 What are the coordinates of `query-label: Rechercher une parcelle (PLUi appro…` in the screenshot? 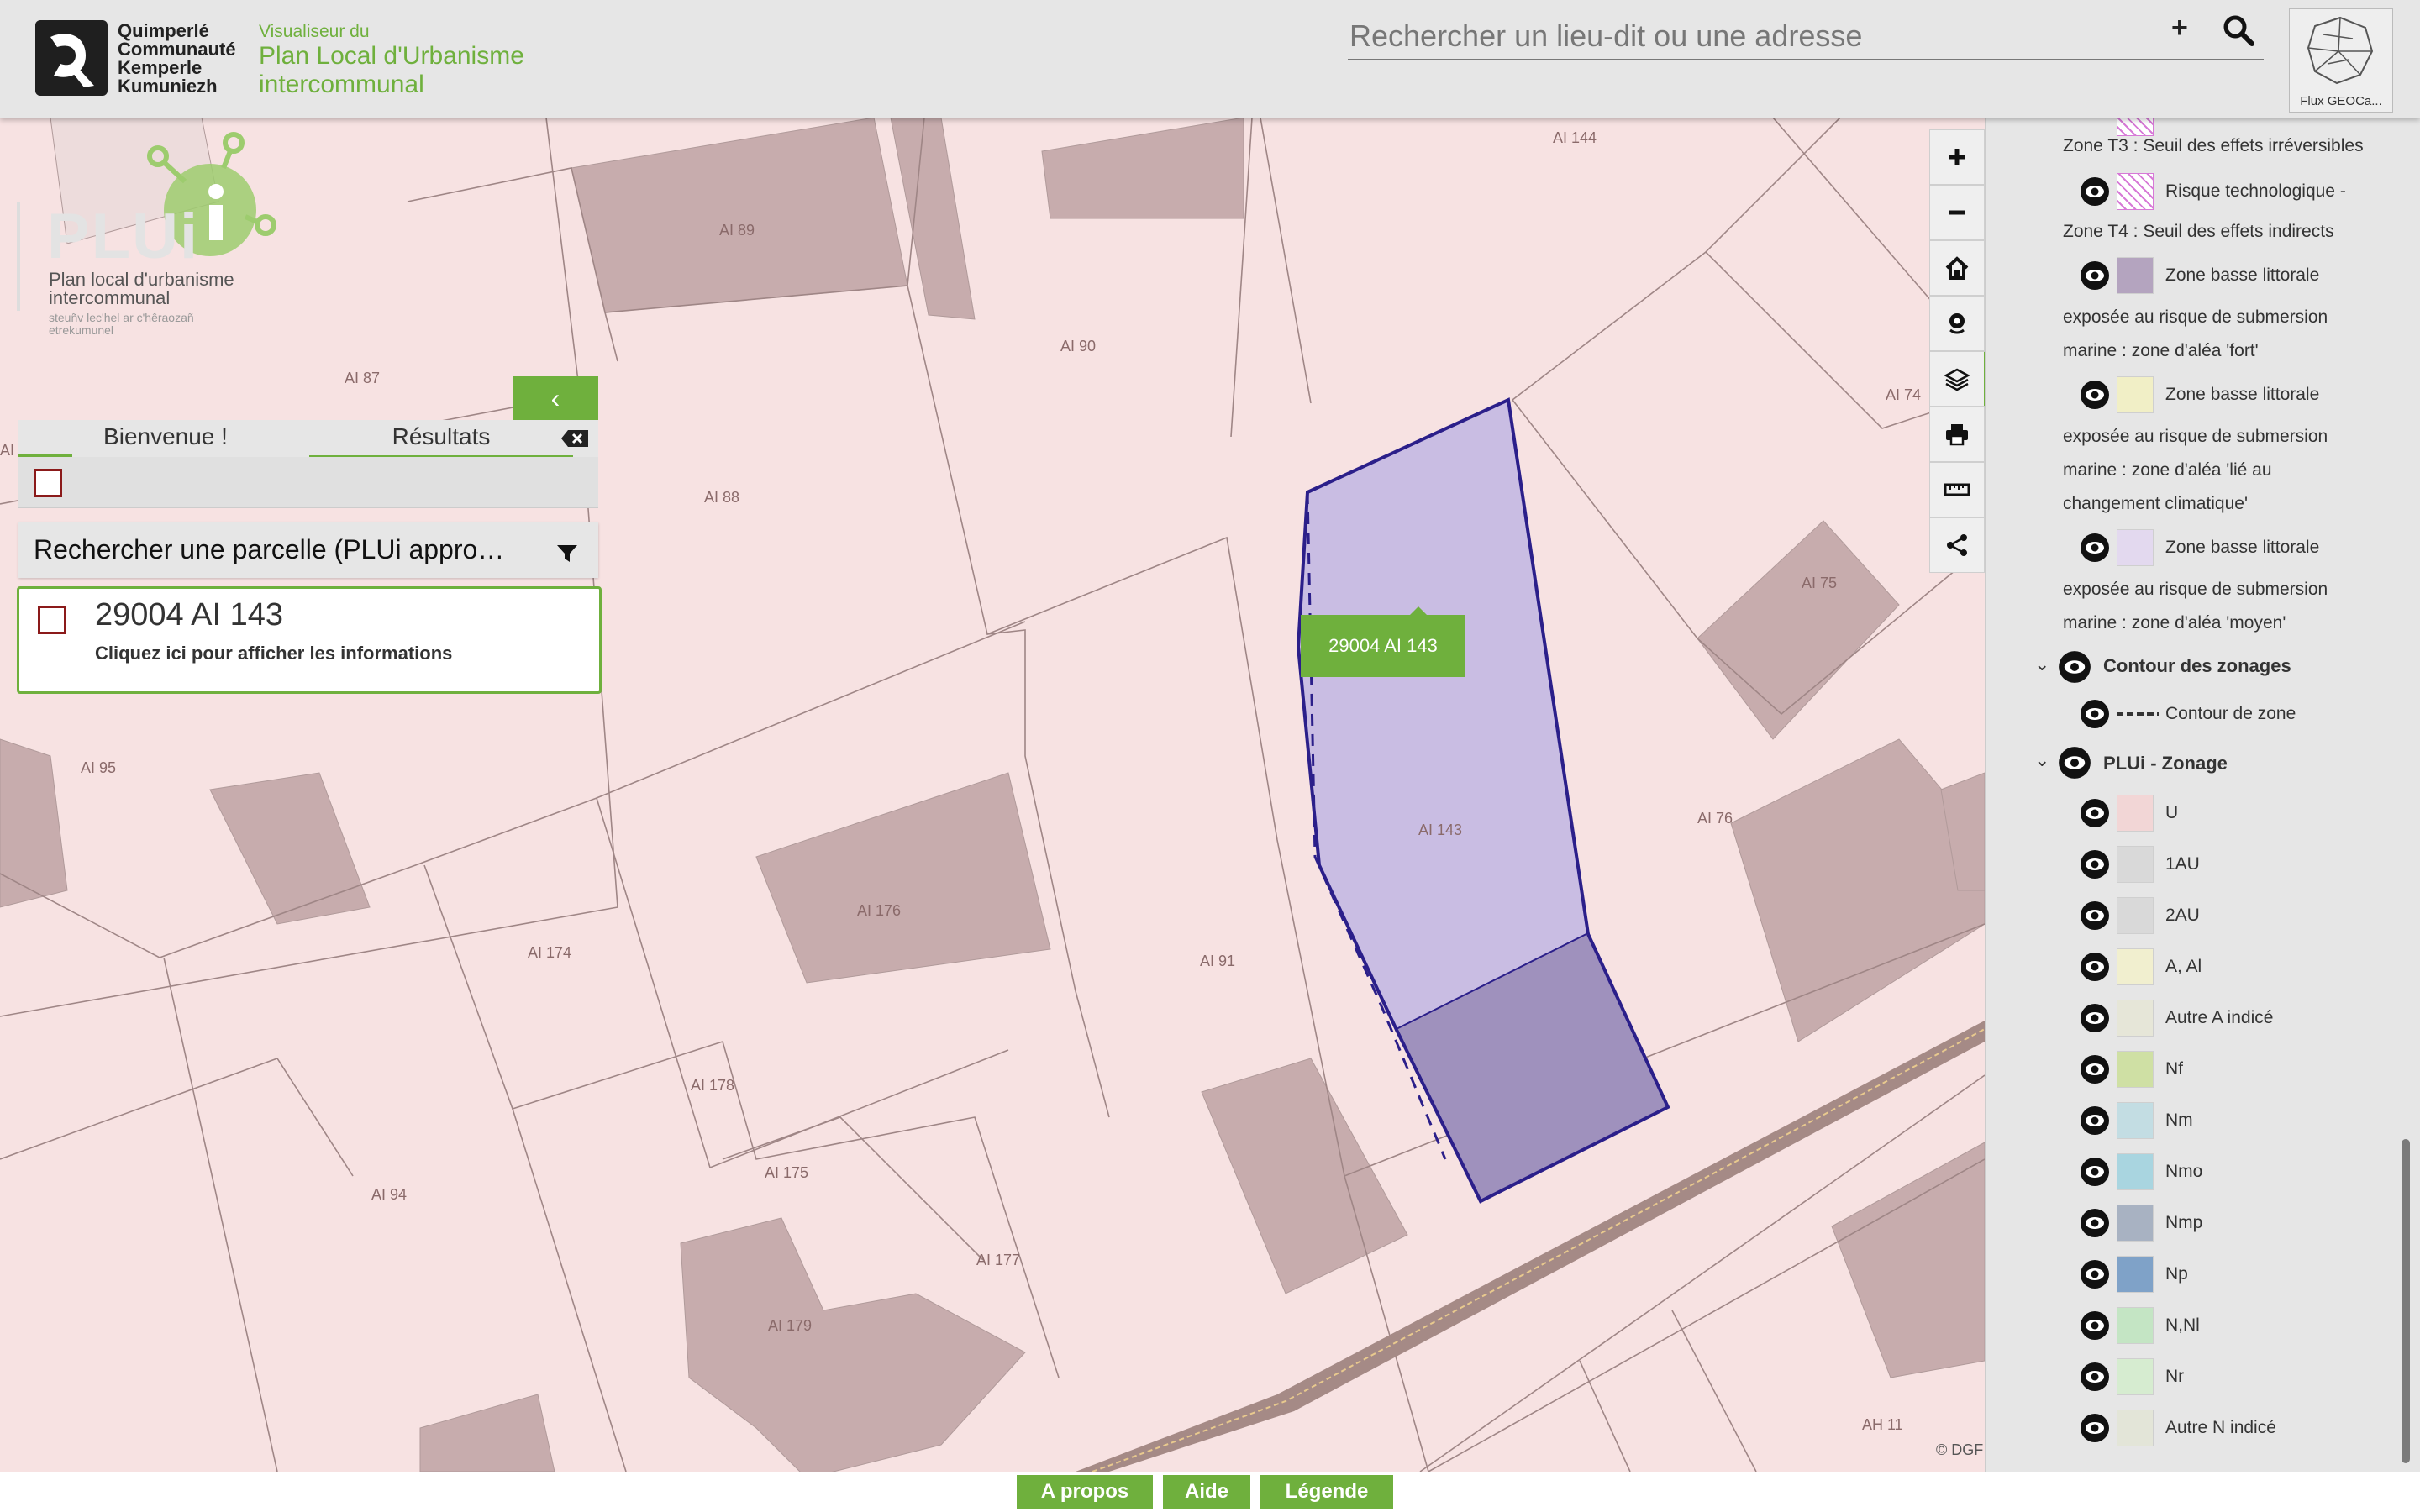 It's located at (269, 549).